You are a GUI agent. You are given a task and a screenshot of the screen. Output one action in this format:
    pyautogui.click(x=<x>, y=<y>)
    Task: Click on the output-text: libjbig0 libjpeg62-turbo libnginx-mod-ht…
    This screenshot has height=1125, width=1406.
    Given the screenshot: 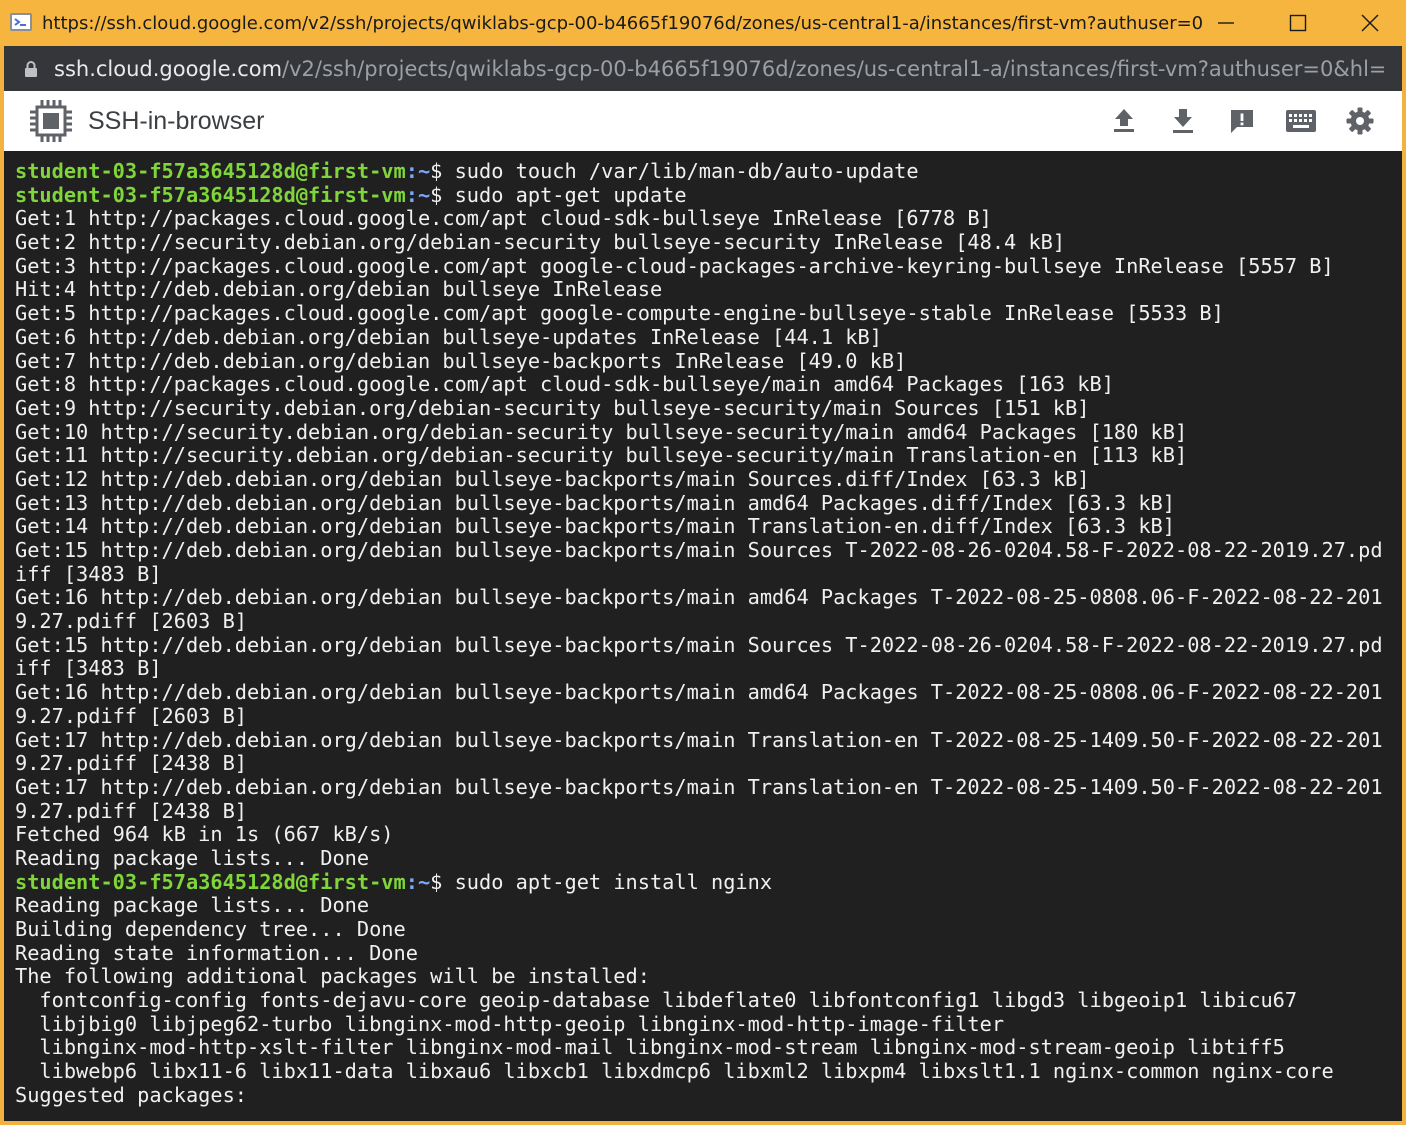 What is the action you would take?
    pyautogui.click(x=510, y=1023)
    